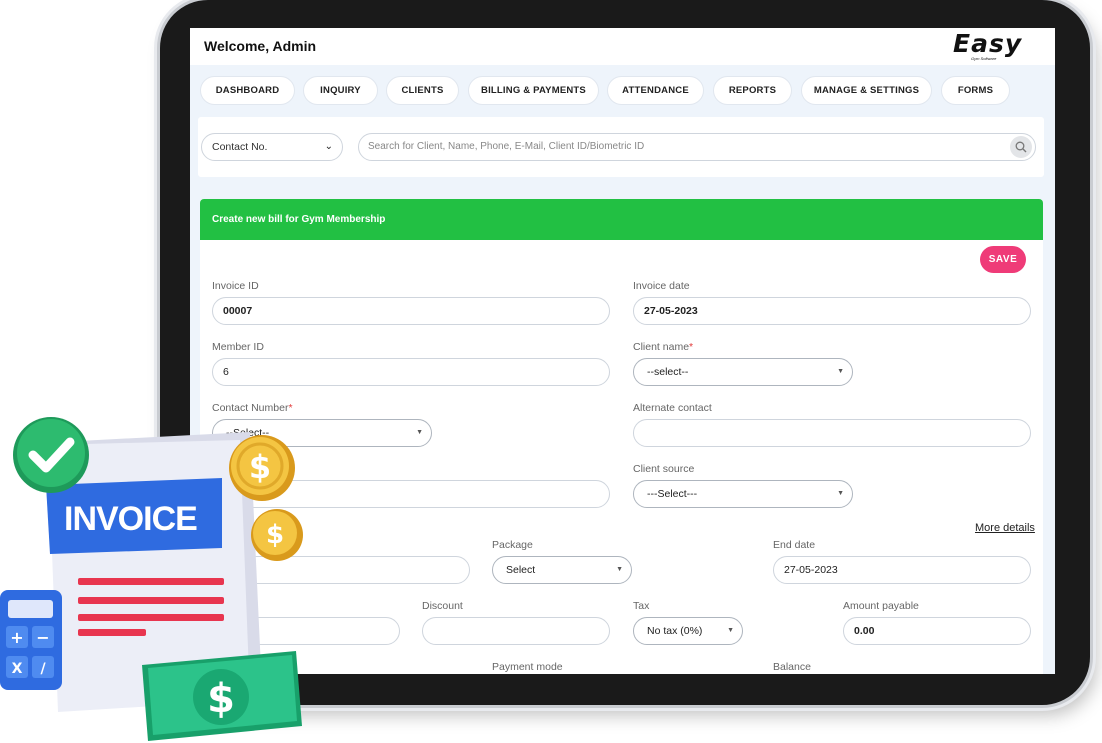 The image size is (1102, 743). What do you see at coordinates (42, 637) in the screenshot?
I see `calc-key: −` at bounding box center [42, 637].